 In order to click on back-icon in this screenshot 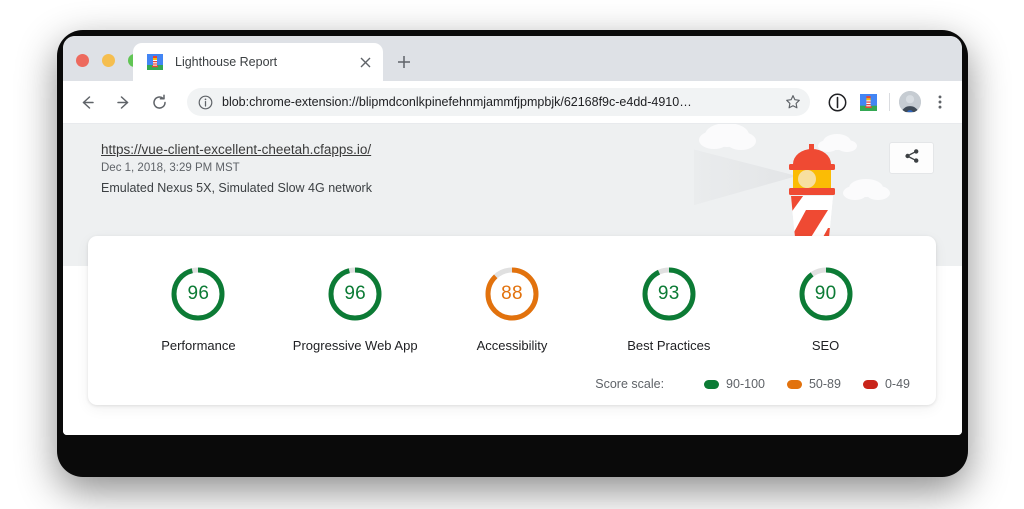, I will do `click(87, 102)`.